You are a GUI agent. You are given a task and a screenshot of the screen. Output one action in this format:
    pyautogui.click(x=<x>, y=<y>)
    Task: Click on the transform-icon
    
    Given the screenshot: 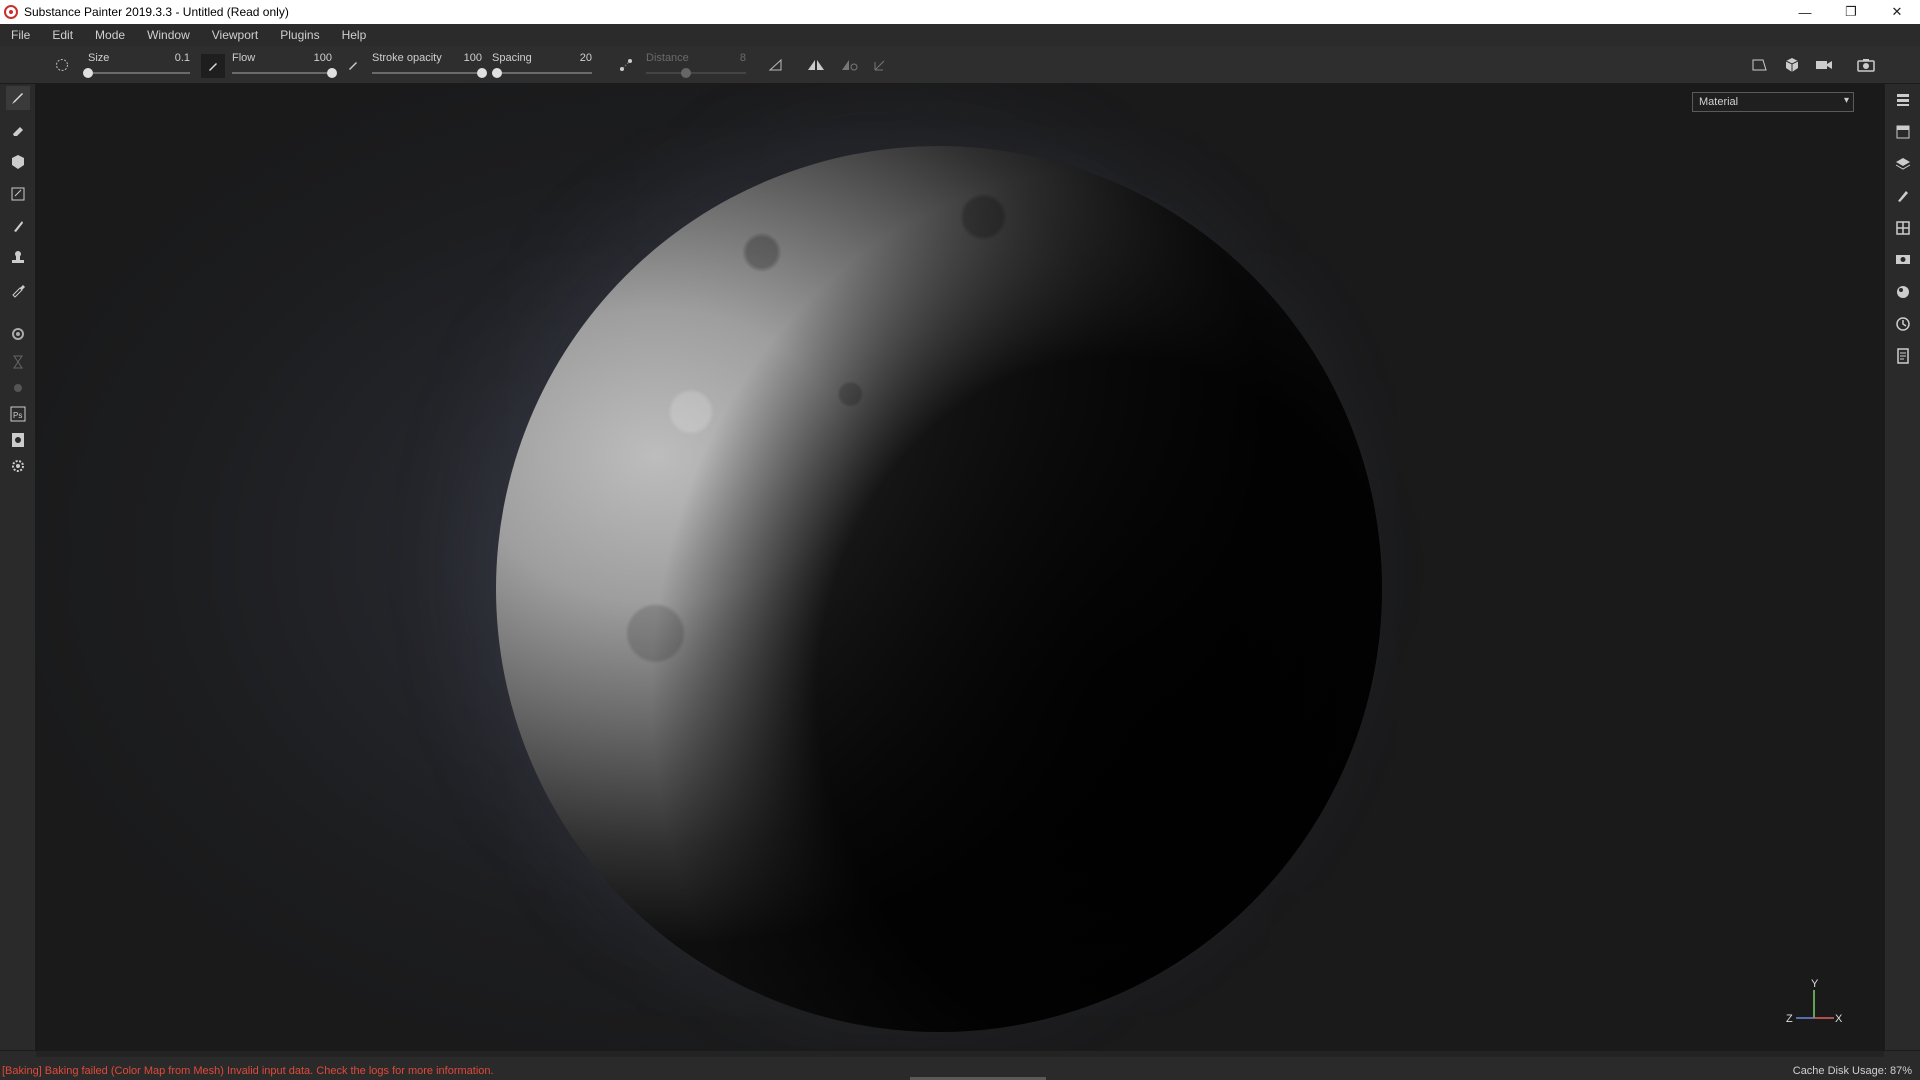 What is the action you would take?
    pyautogui.click(x=880, y=65)
    